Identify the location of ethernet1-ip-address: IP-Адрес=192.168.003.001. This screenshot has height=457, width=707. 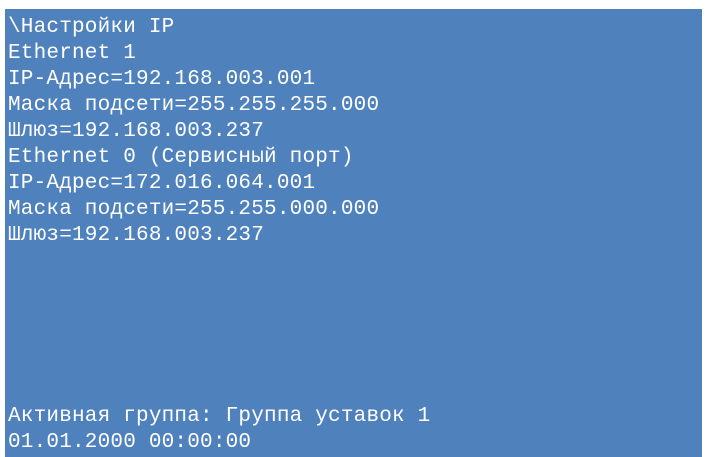
(162, 79).